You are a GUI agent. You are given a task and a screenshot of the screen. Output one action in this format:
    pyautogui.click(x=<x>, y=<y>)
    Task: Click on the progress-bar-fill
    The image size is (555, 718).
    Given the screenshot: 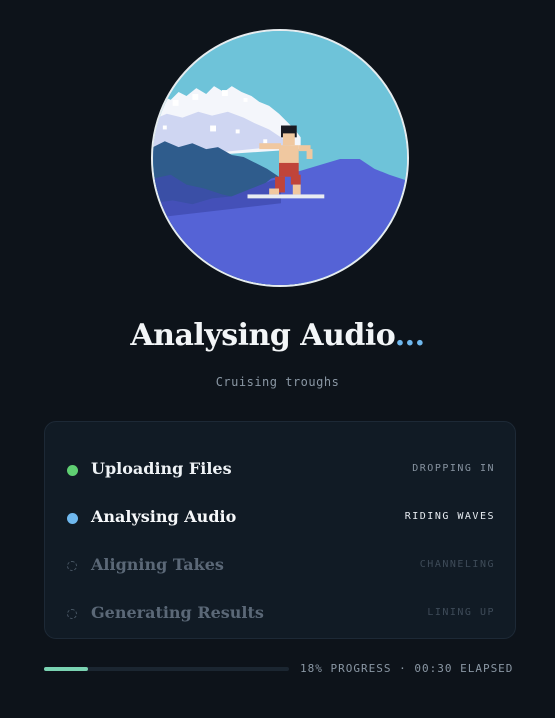 What is the action you would take?
    pyautogui.click(x=66, y=669)
    